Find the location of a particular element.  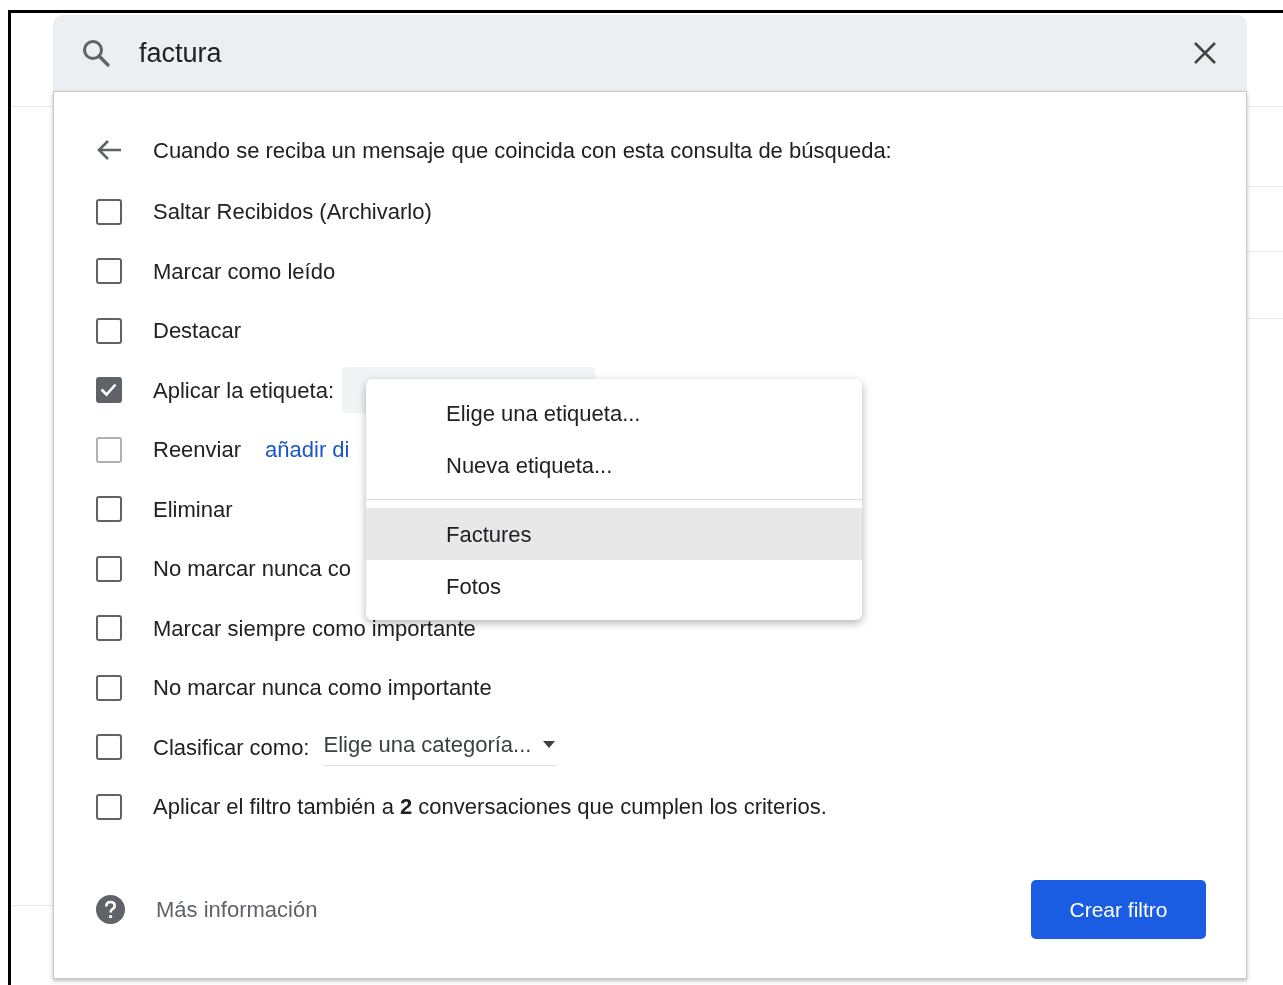

create-filter-button: Crear filtro is located at coordinates (1118, 909).